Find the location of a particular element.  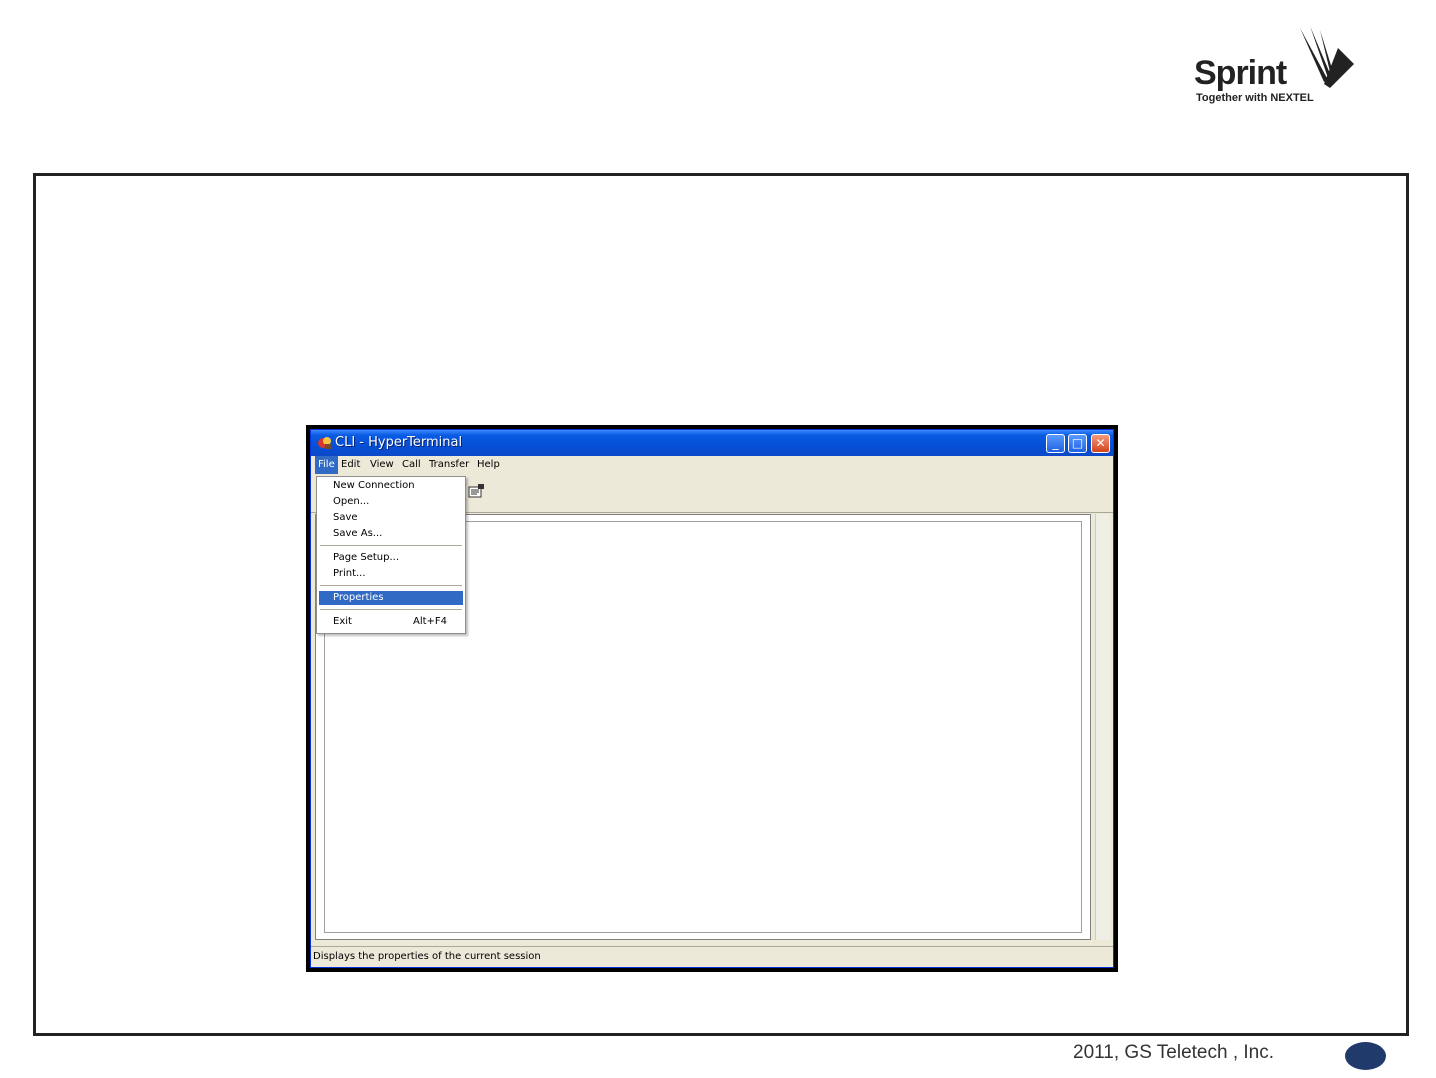

menu-edit: Edit is located at coordinates (350, 464).